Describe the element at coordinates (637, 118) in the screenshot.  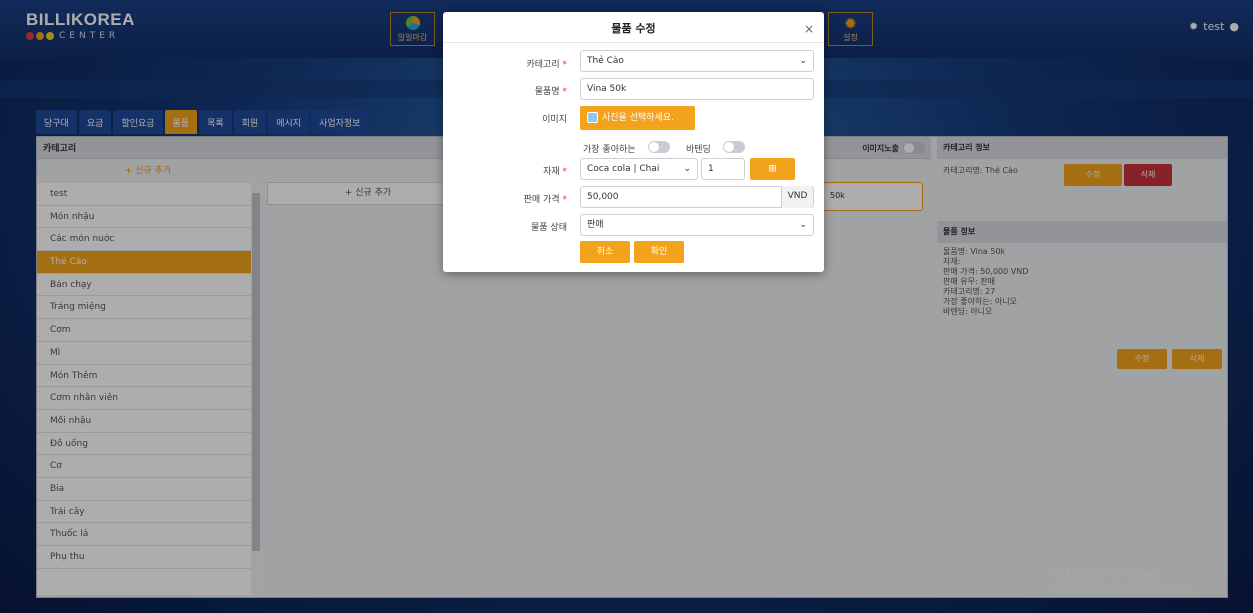
I see `select-photo-button: 사진을 선택하세요.` at that location.